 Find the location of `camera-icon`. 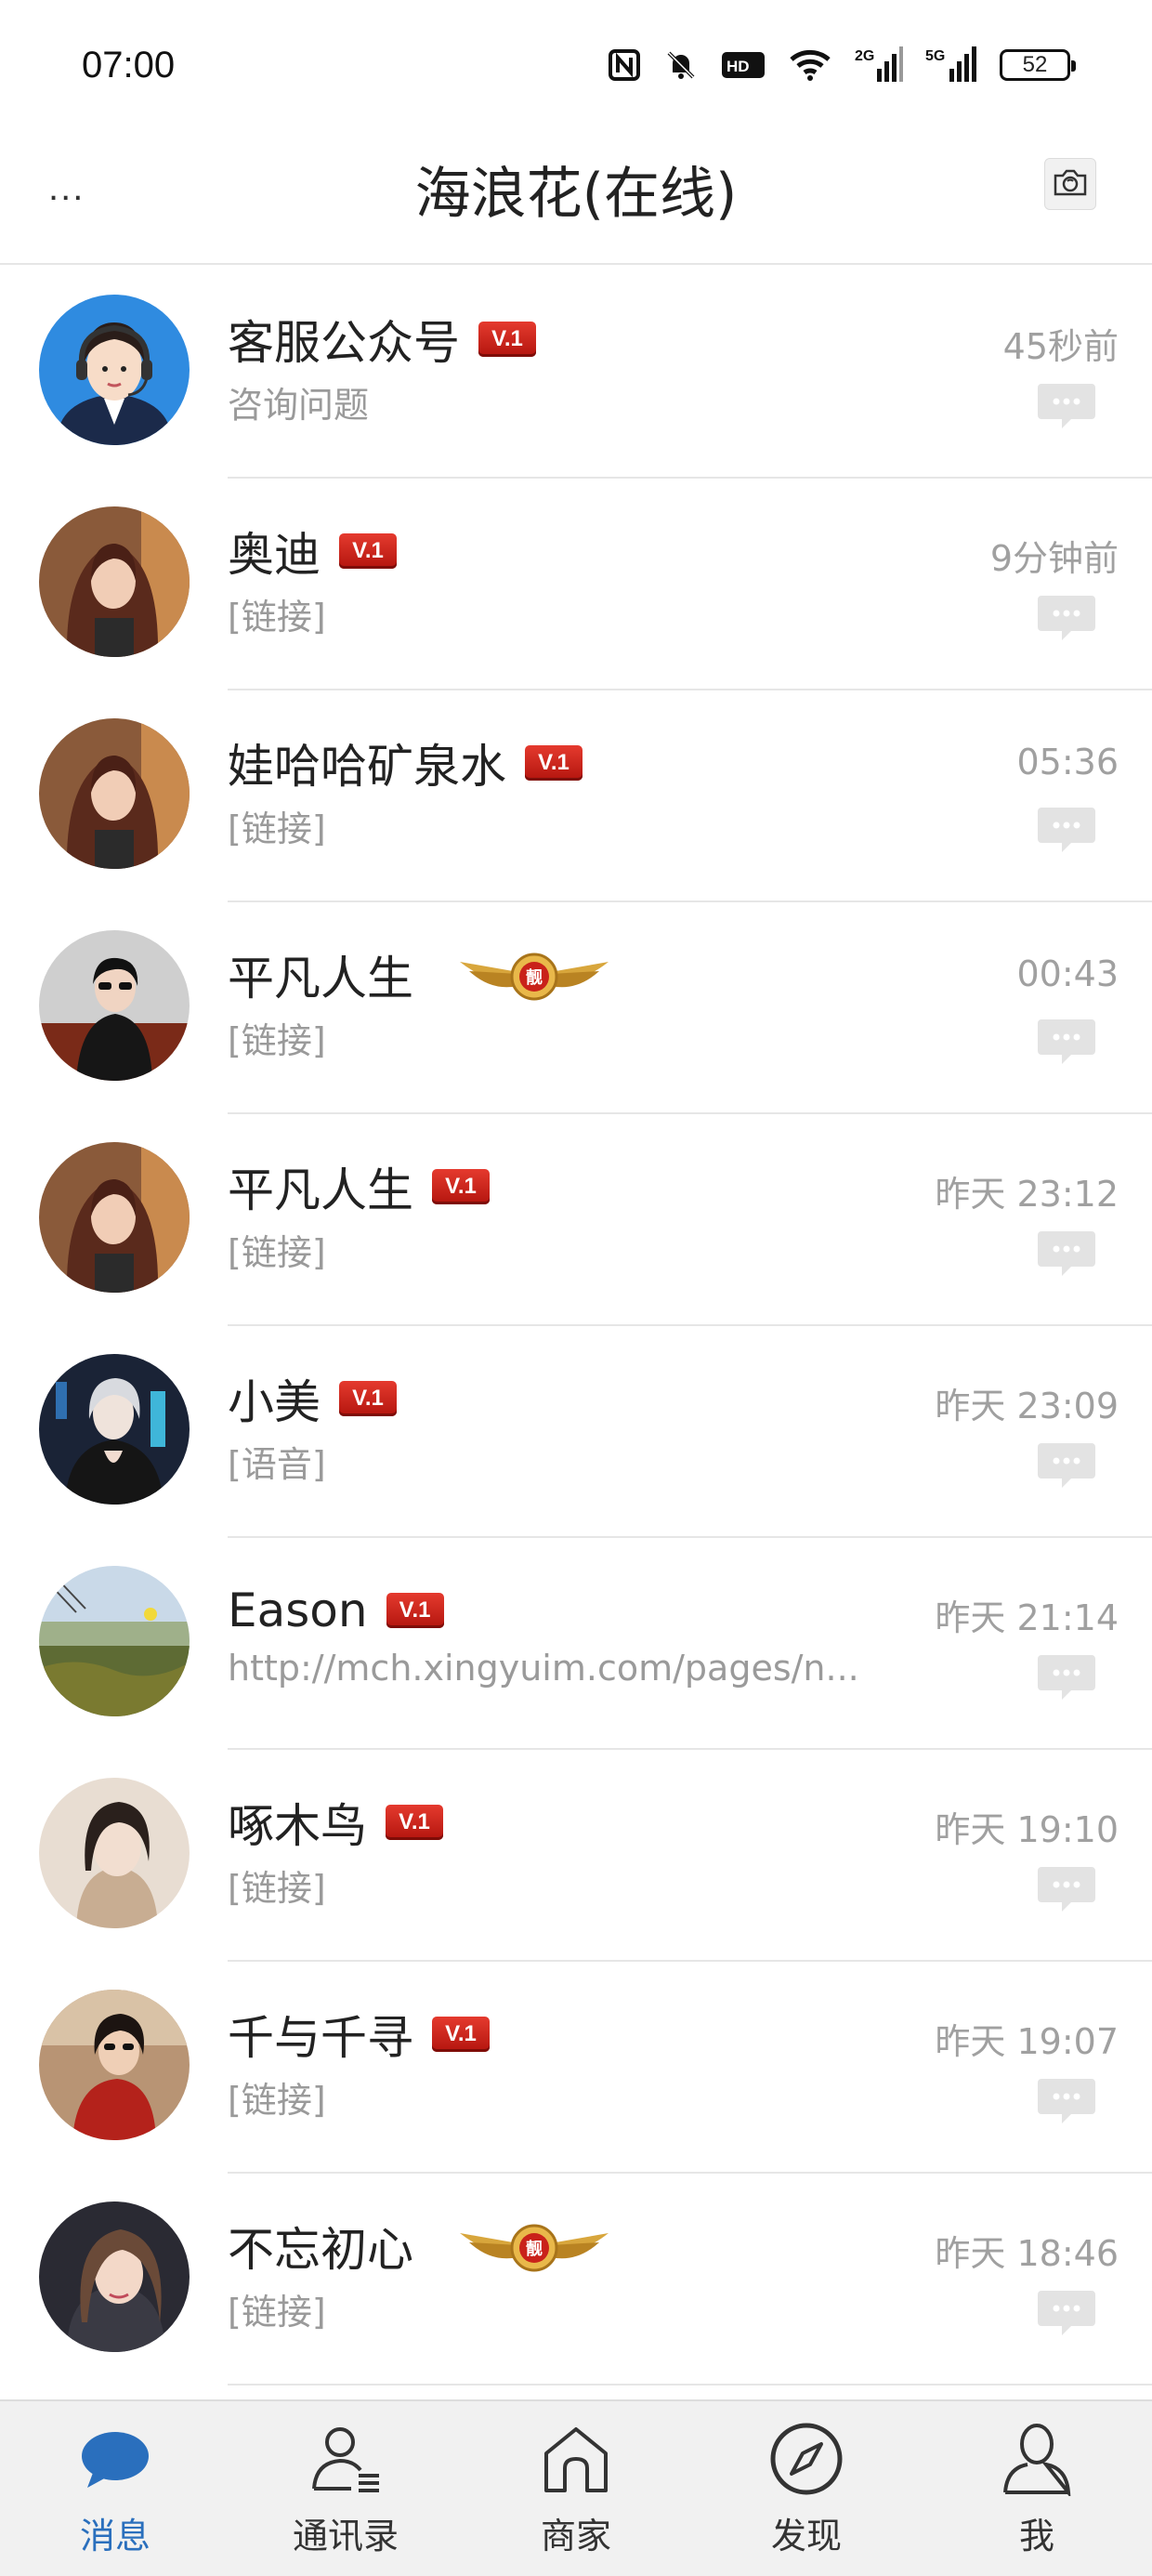

camera-icon is located at coordinates (1070, 184).